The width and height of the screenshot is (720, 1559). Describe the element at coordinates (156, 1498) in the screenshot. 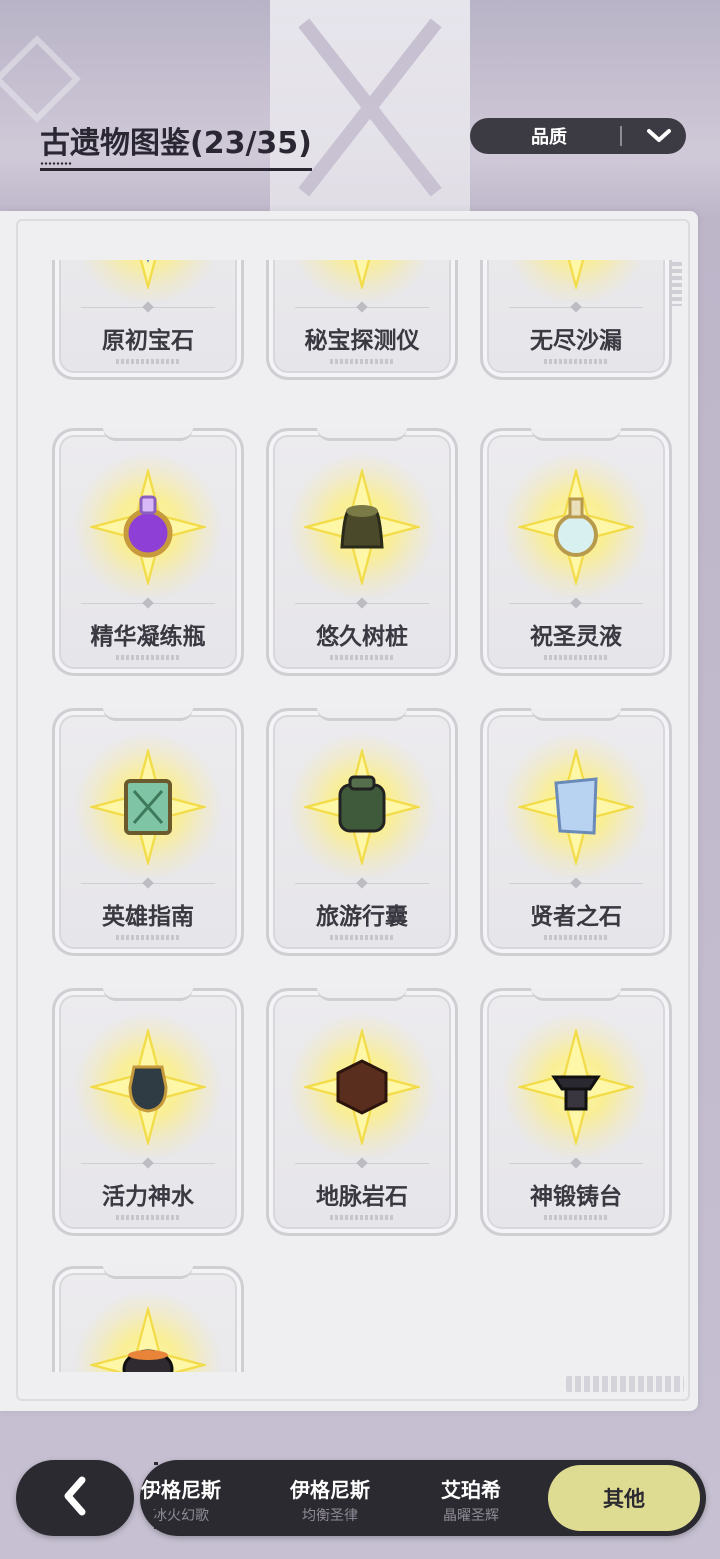

I see `nav-divider-dots` at that location.